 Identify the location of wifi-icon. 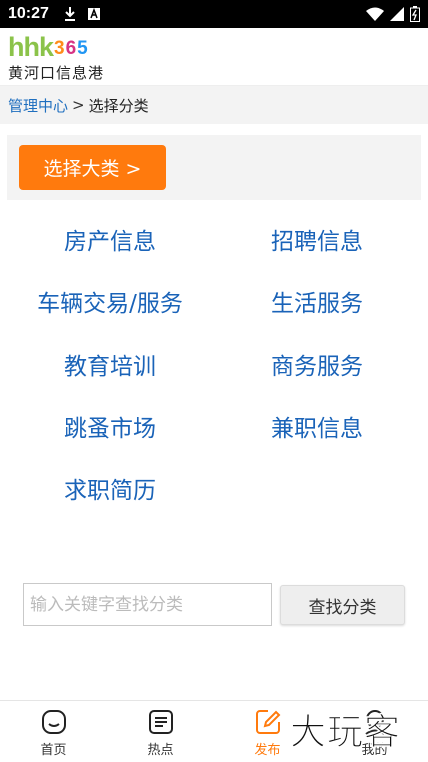
(375, 14).